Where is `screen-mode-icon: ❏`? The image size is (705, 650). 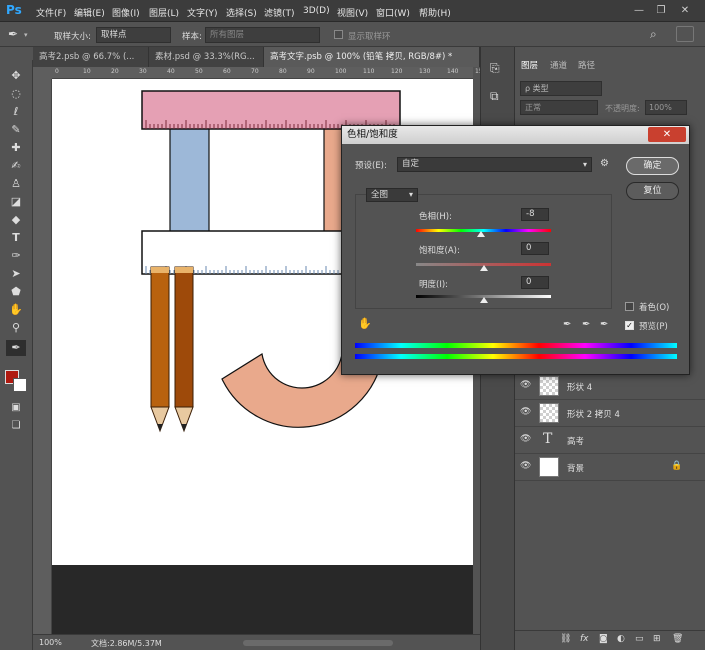 screen-mode-icon: ❏ is located at coordinates (16, 426).